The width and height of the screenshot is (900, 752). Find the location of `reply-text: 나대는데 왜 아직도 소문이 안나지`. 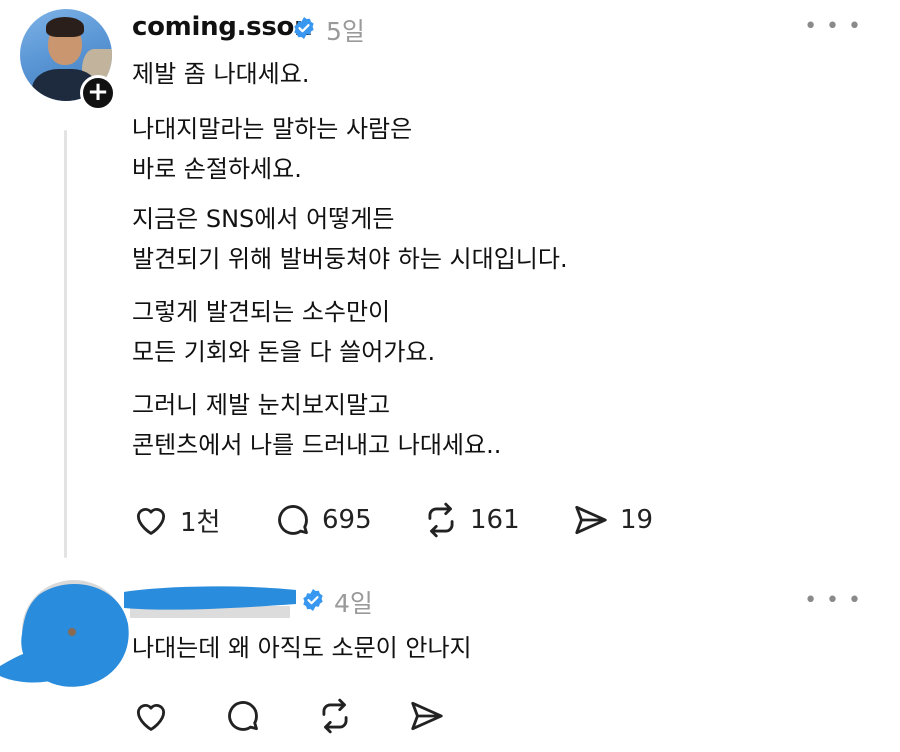

reply-text: 나대는데 왜 아직도 소문이 안나지 is located at coordinates (302, 648).